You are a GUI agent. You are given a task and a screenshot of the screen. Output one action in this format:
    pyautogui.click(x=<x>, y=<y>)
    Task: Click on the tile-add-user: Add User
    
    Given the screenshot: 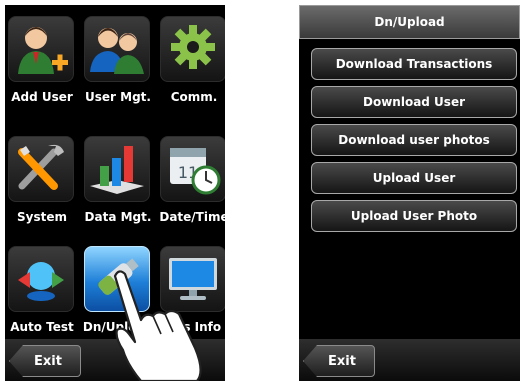 What is the action you would take?
    pyautogui.click(x=40, y=61)
    